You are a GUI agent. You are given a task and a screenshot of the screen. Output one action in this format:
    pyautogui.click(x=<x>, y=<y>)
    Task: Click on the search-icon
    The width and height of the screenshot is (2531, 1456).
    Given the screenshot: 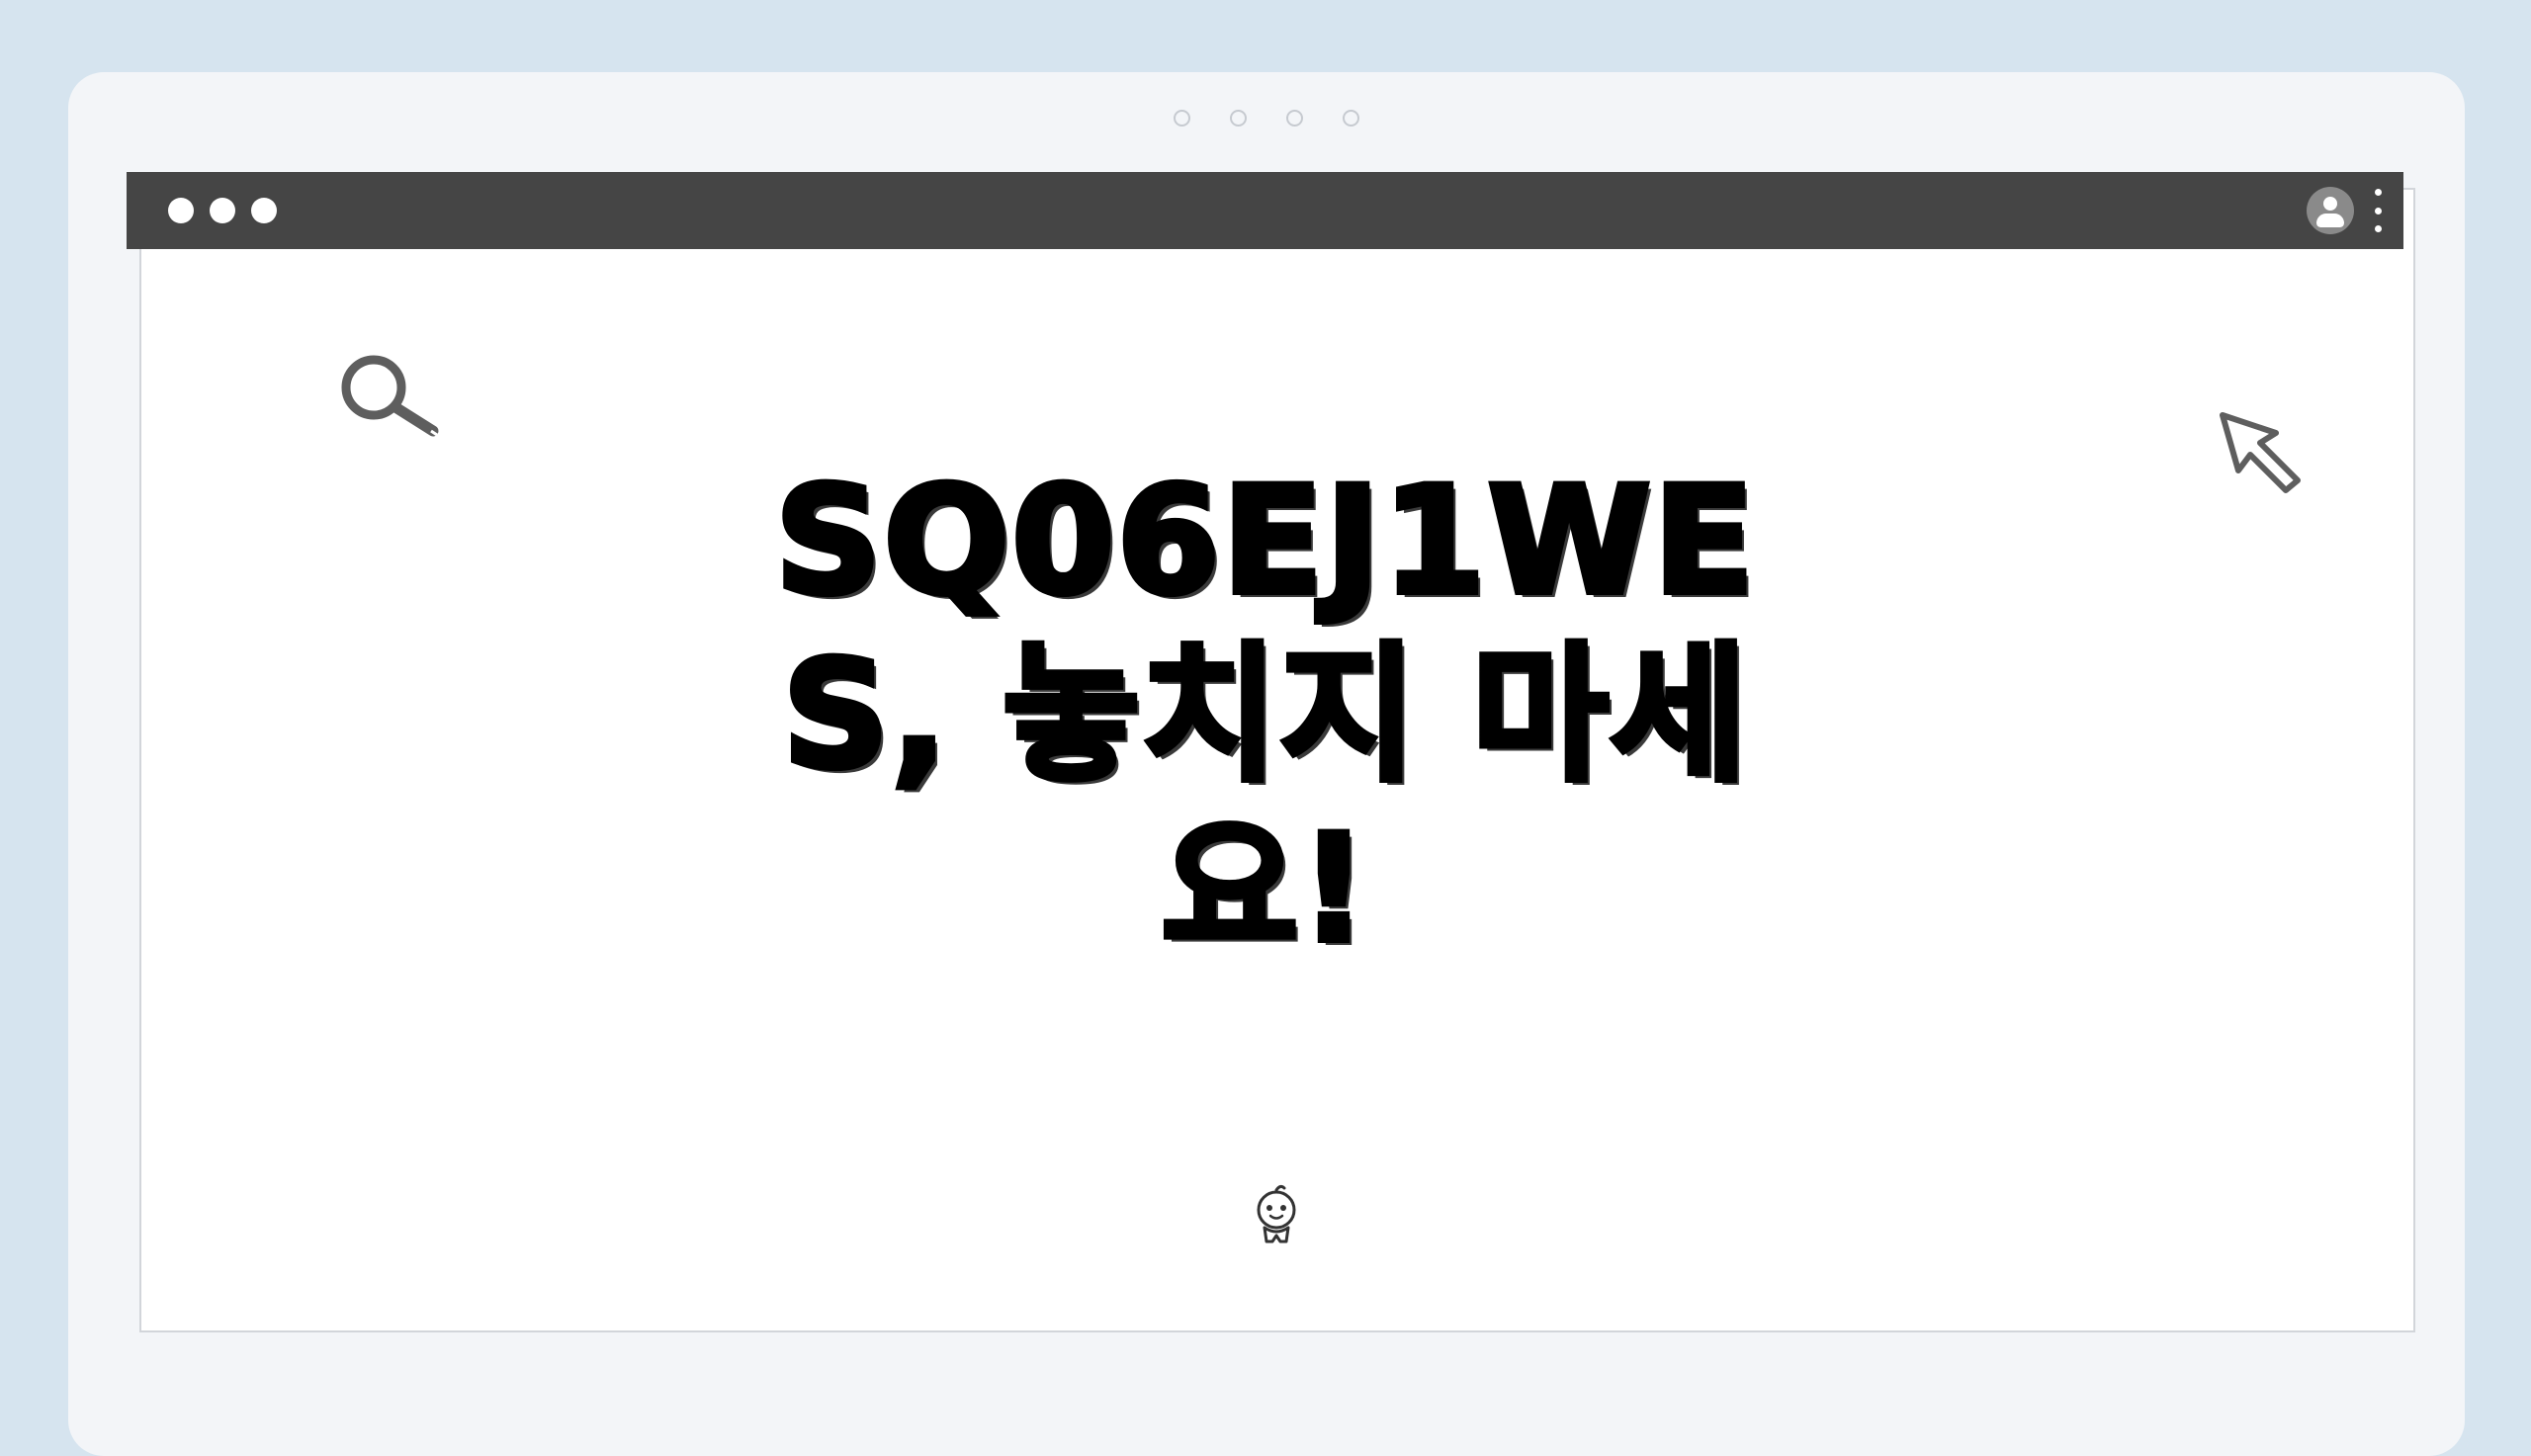 What is the action you would take?
    pyautogui.click(x=390, y=396)
    